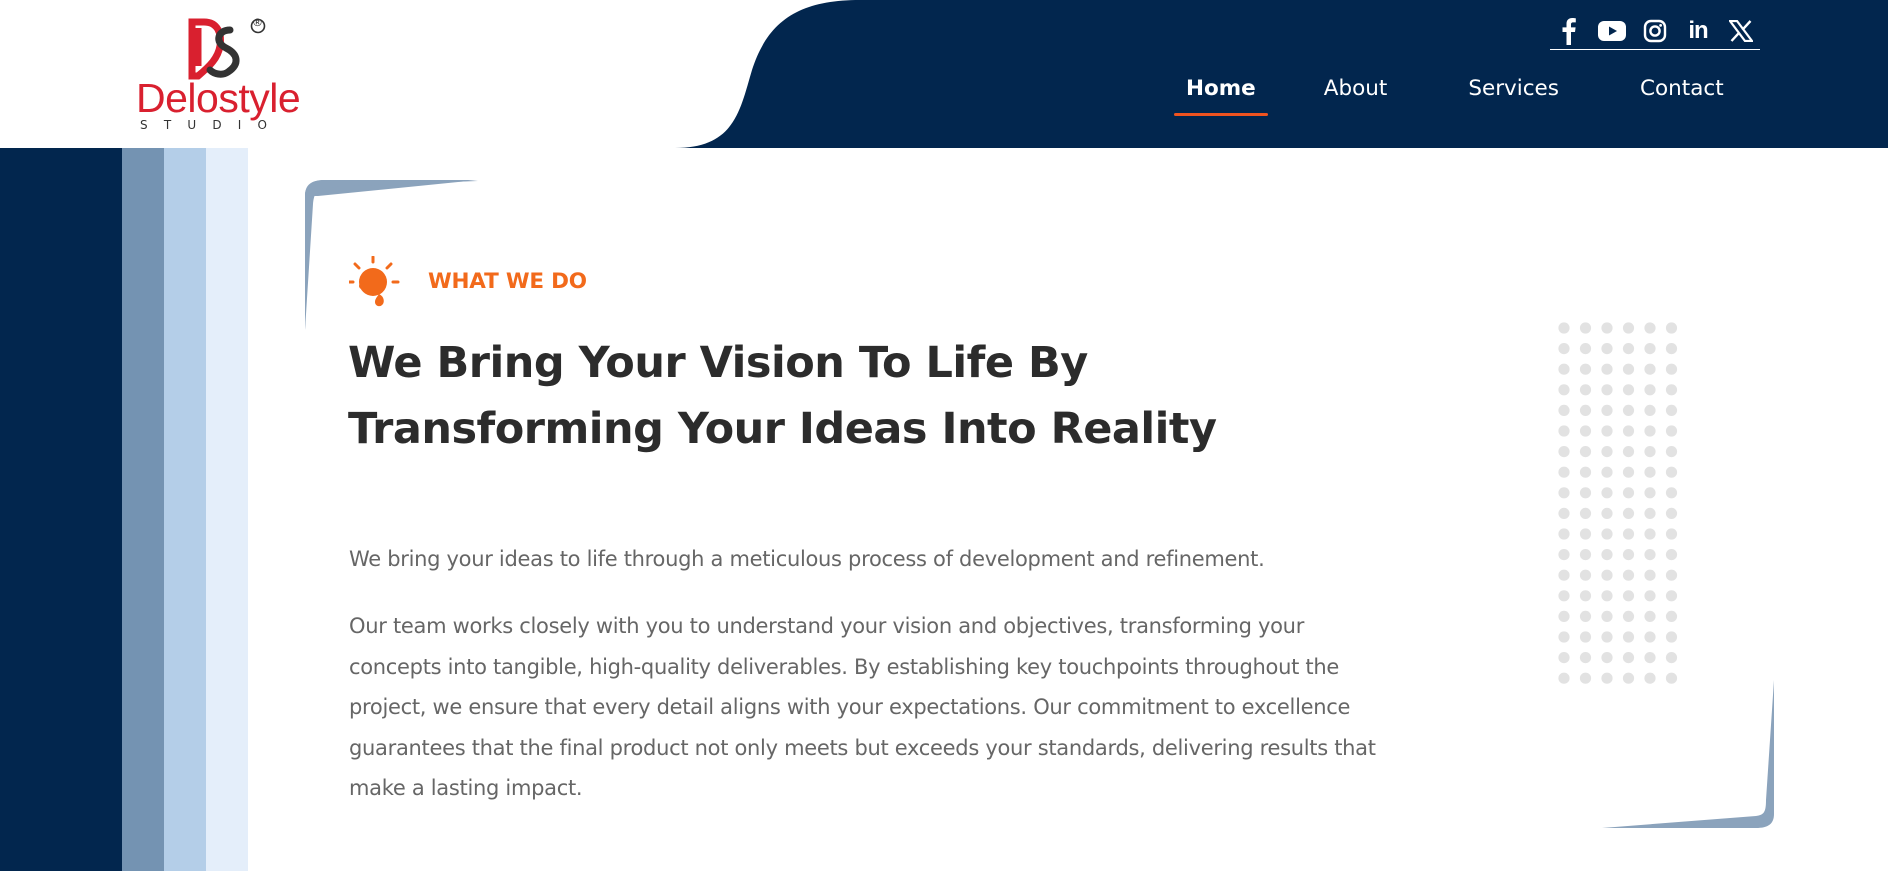 This screenshot has width=1888, height=871. What do you see at coordinates (466, 788) in the screenshot?
I see `body-line: make a lasting impact.` at bounding box center [466, 788].